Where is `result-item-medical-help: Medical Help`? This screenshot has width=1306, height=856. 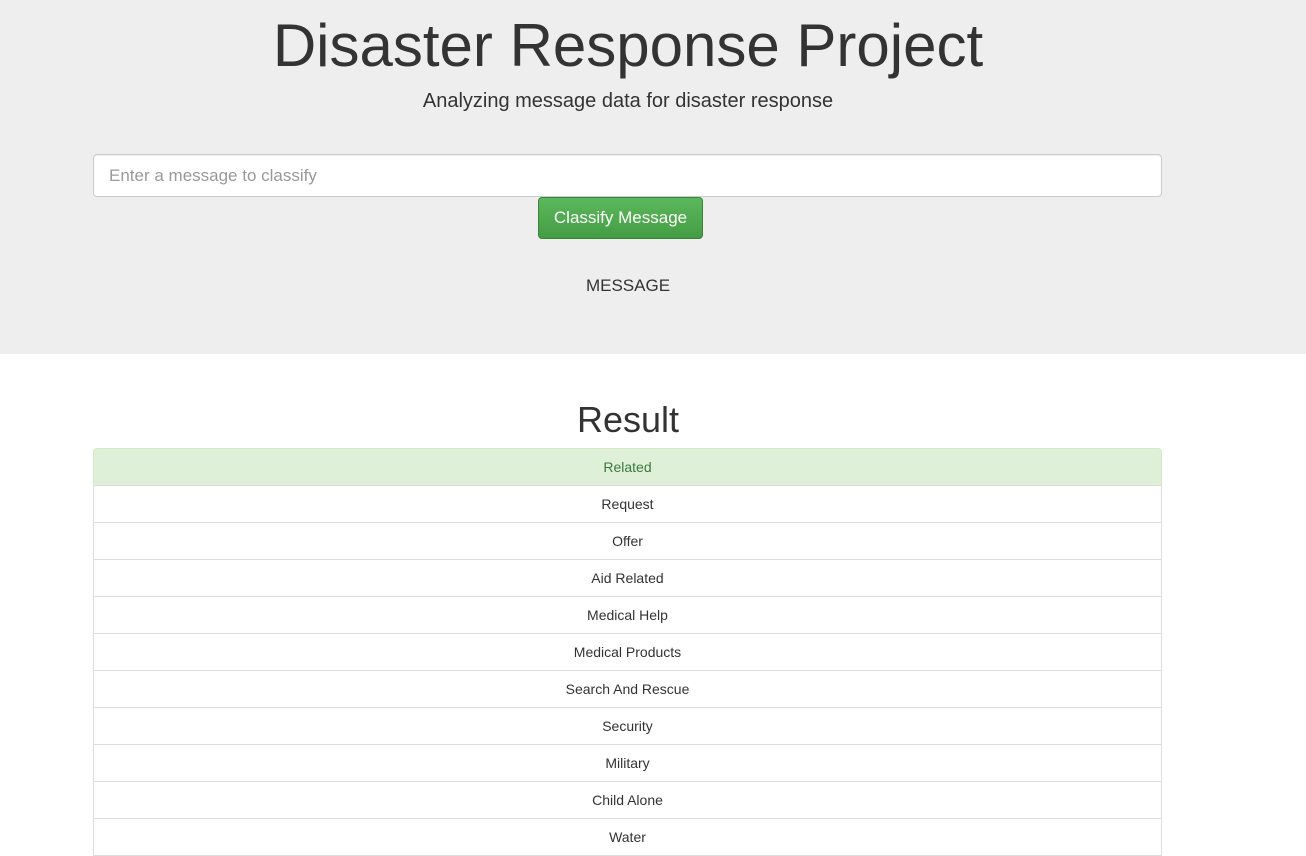
result-item-medical-help: Medical Help is located at coordinates (627, 615).